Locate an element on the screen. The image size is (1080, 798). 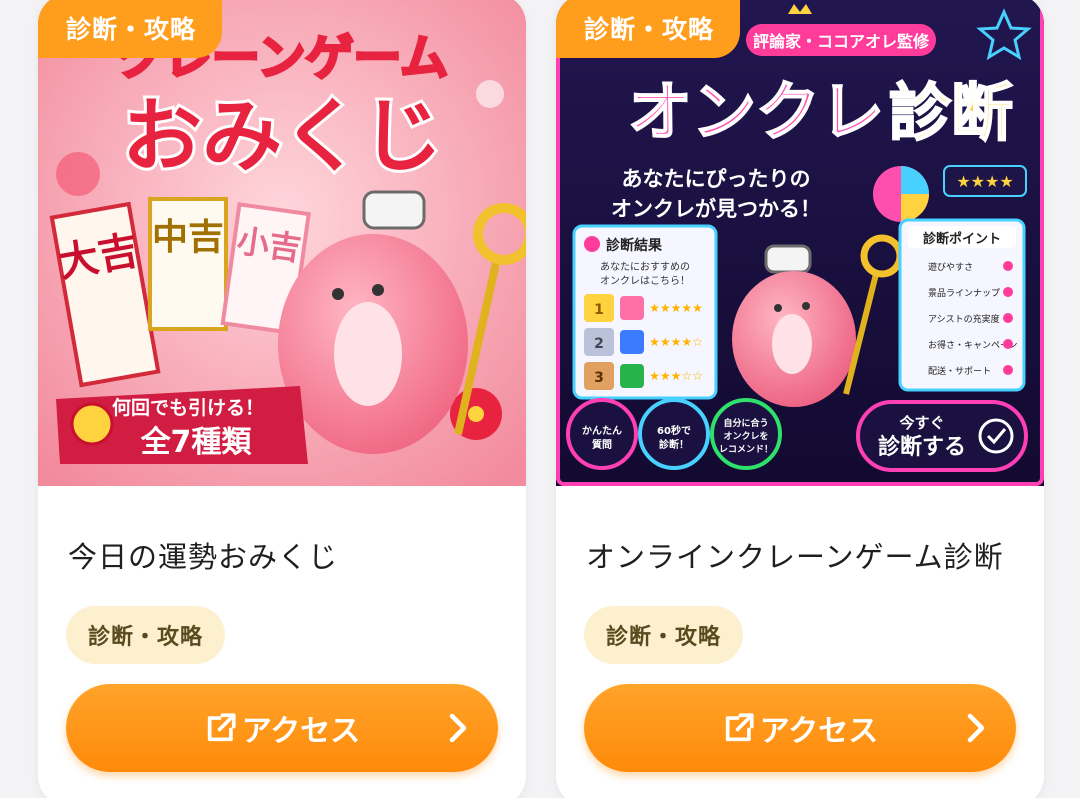
svg-text: あなたにぴったりの is located at coordinates (716, 179).